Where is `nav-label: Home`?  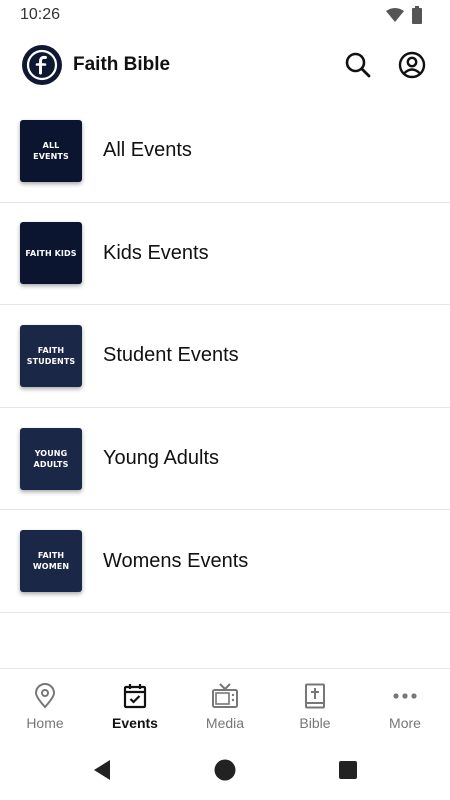 nav-label: Home is located at coordinates (45, 723).